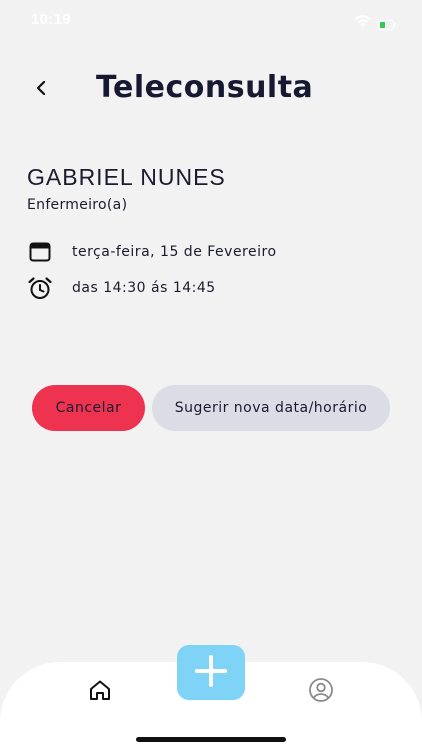 This screenshot has height=750, width=422. Describe the element at coordinates (174, 252) in the screenshot. I see `appointment-date: terça-feira, 15 de Fevereiro` at that location.